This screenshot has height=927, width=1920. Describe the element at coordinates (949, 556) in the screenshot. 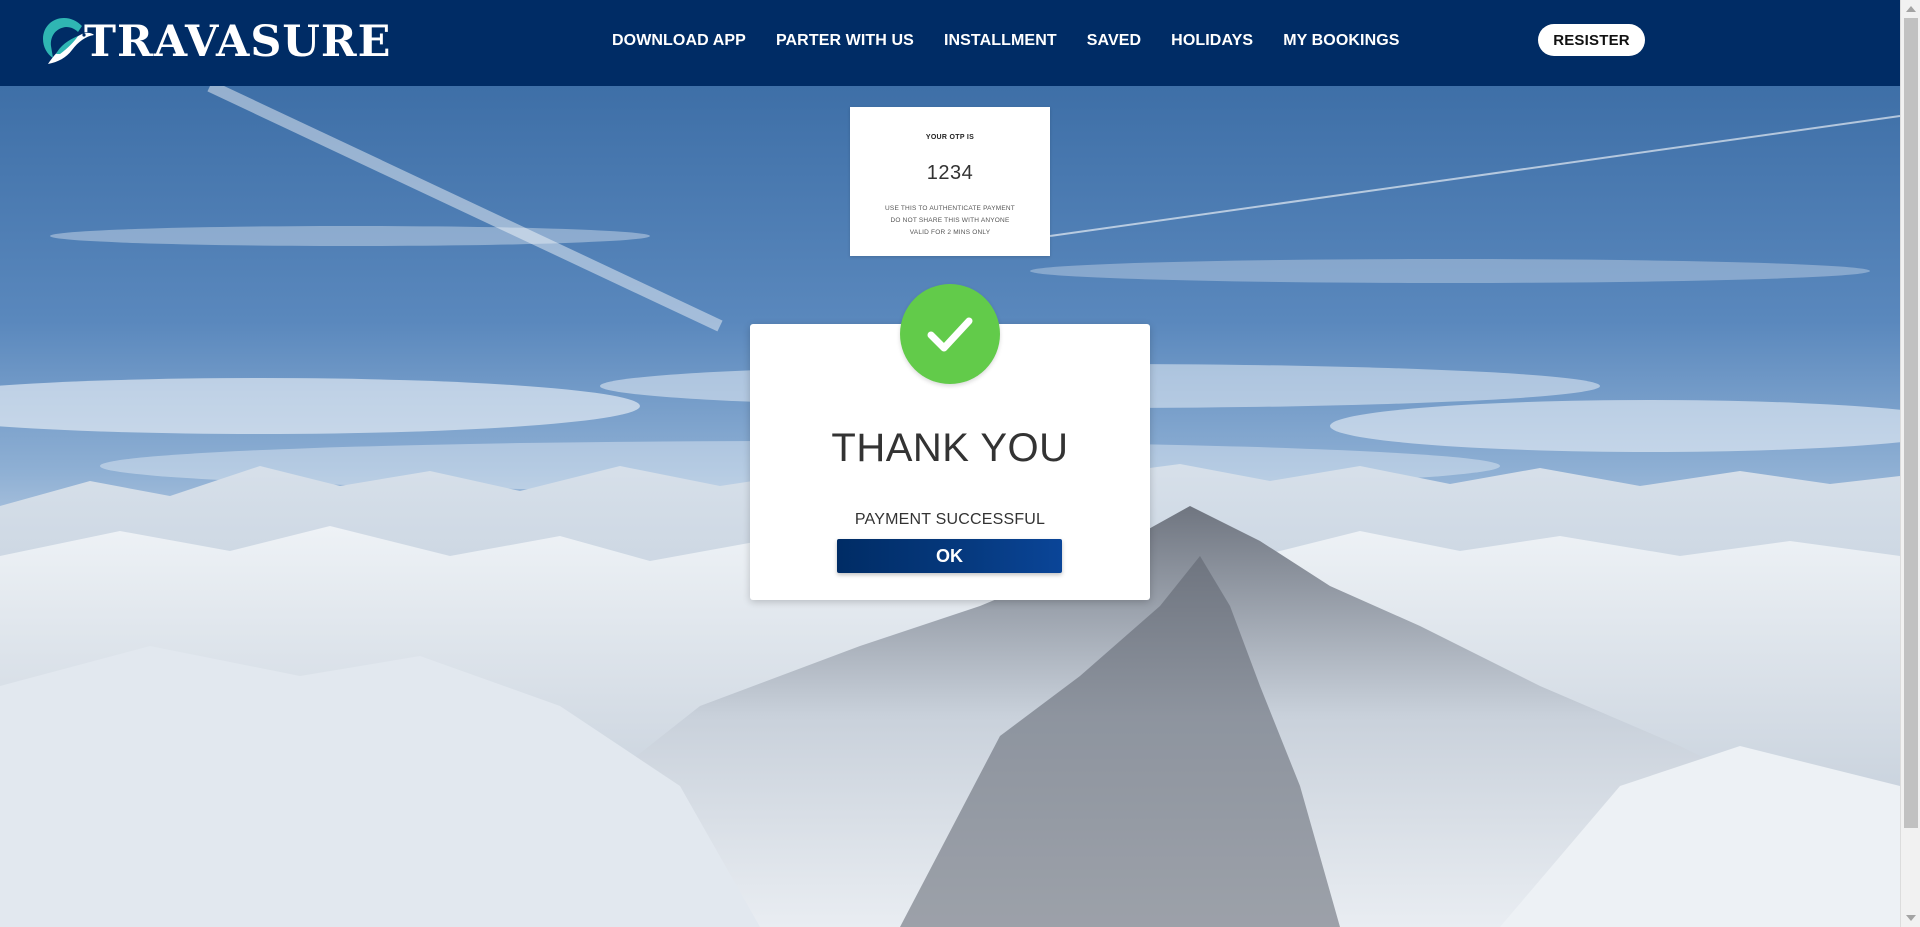

I see `ok-button: OK` at that location.